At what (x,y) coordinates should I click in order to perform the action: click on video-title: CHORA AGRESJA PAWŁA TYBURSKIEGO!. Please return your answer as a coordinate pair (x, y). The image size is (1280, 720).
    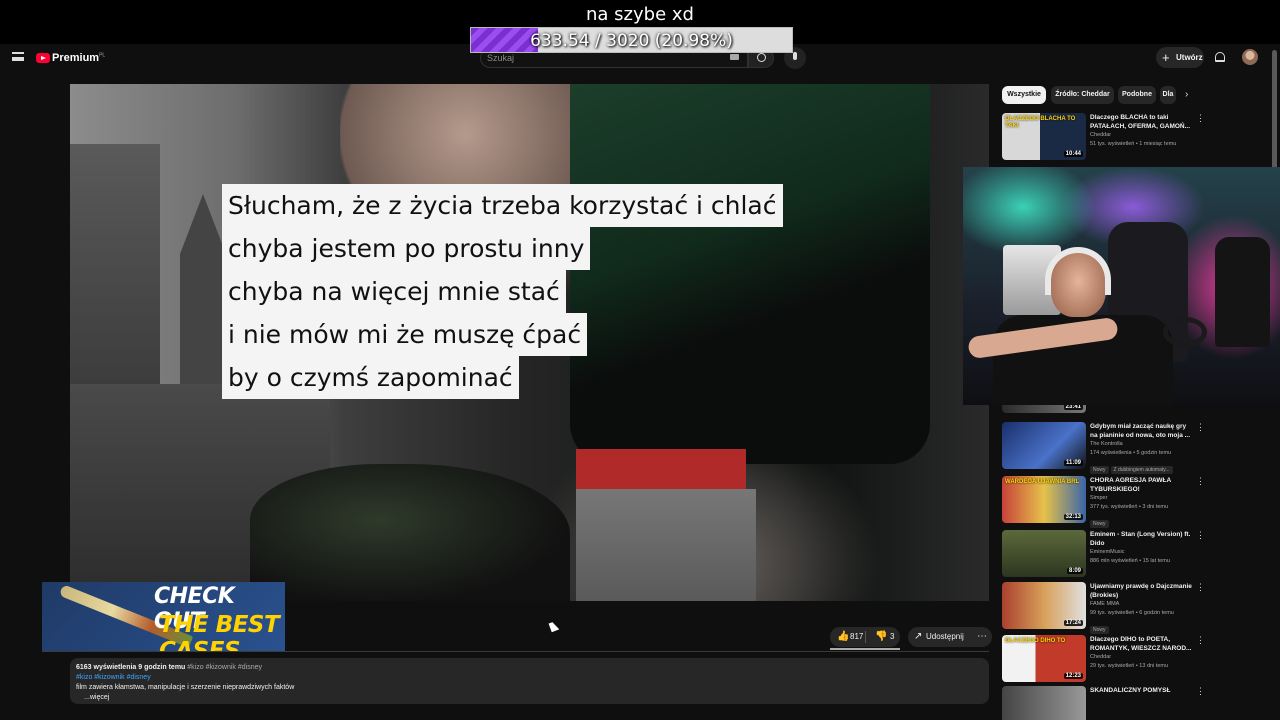
    Looking at the image, I should click on (1141, 485).